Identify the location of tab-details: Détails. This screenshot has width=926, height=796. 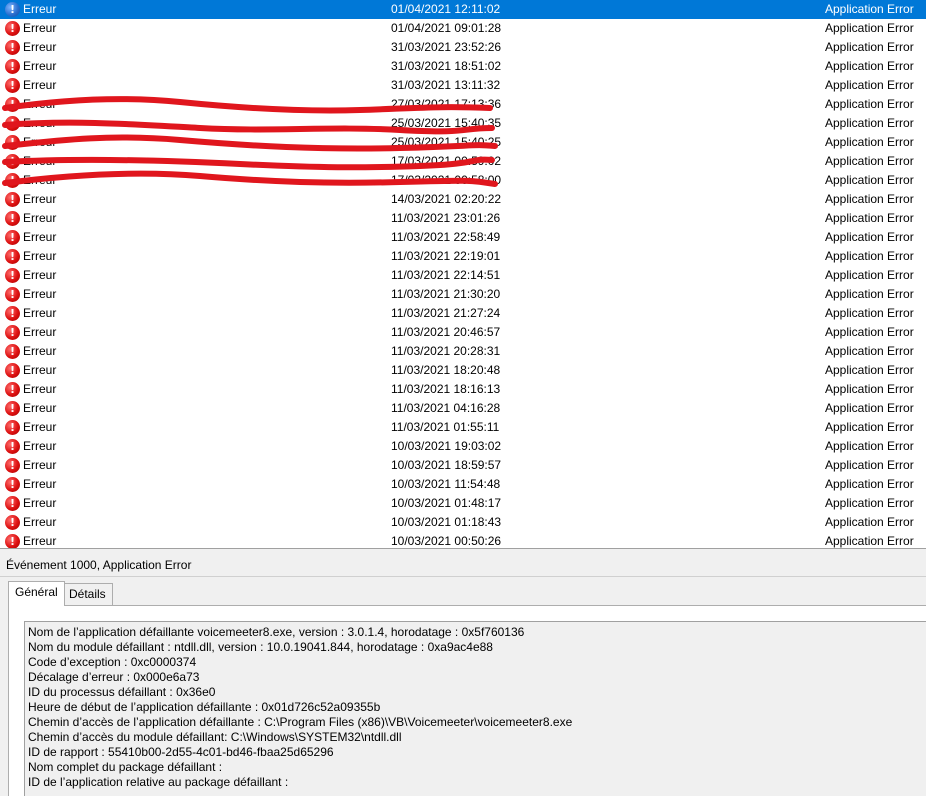
(87, 594).